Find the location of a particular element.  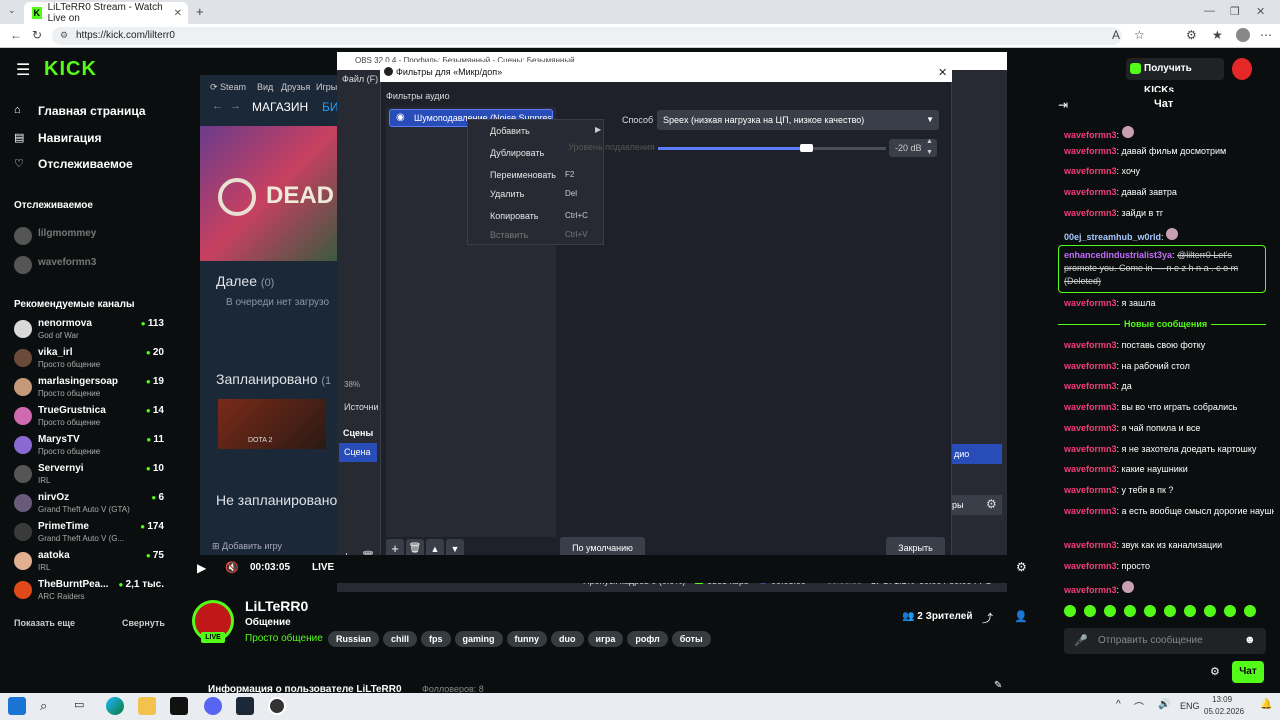

new-tab-icon: + is located at coordinates (200, 11).